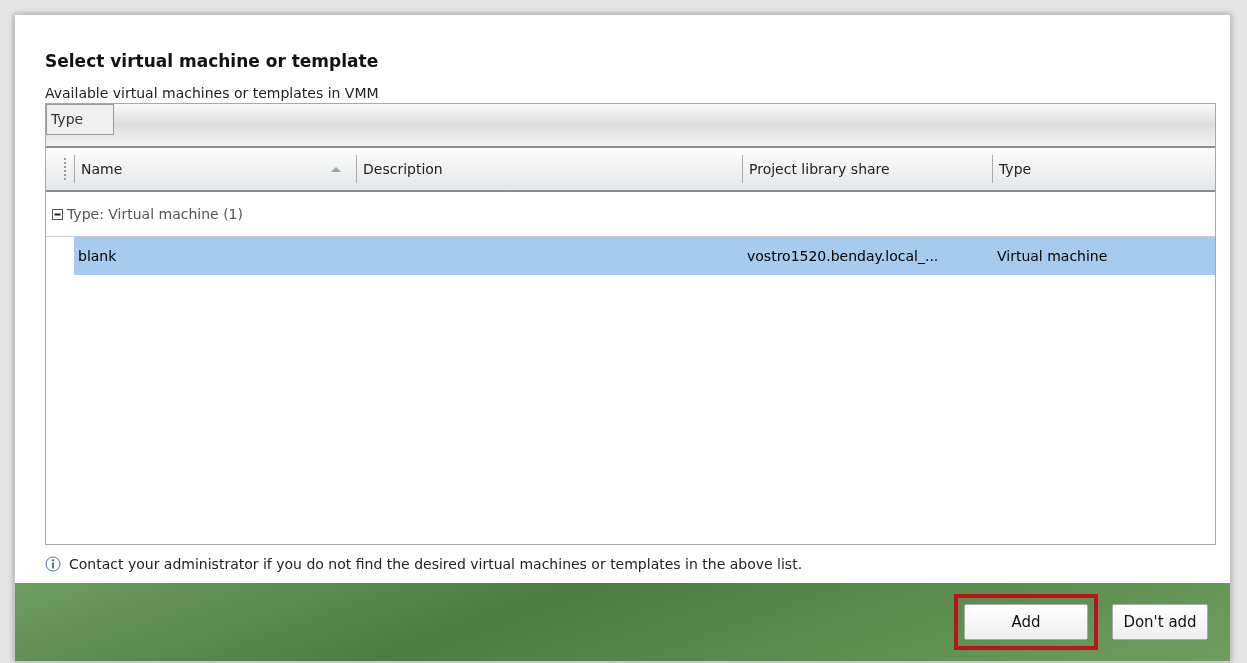 Image resolution: width=1247 pixels, height=663 pixels. Describe the element at coordinates (1102, 169) in the screenshot. I see `column-header: Type` at that location.